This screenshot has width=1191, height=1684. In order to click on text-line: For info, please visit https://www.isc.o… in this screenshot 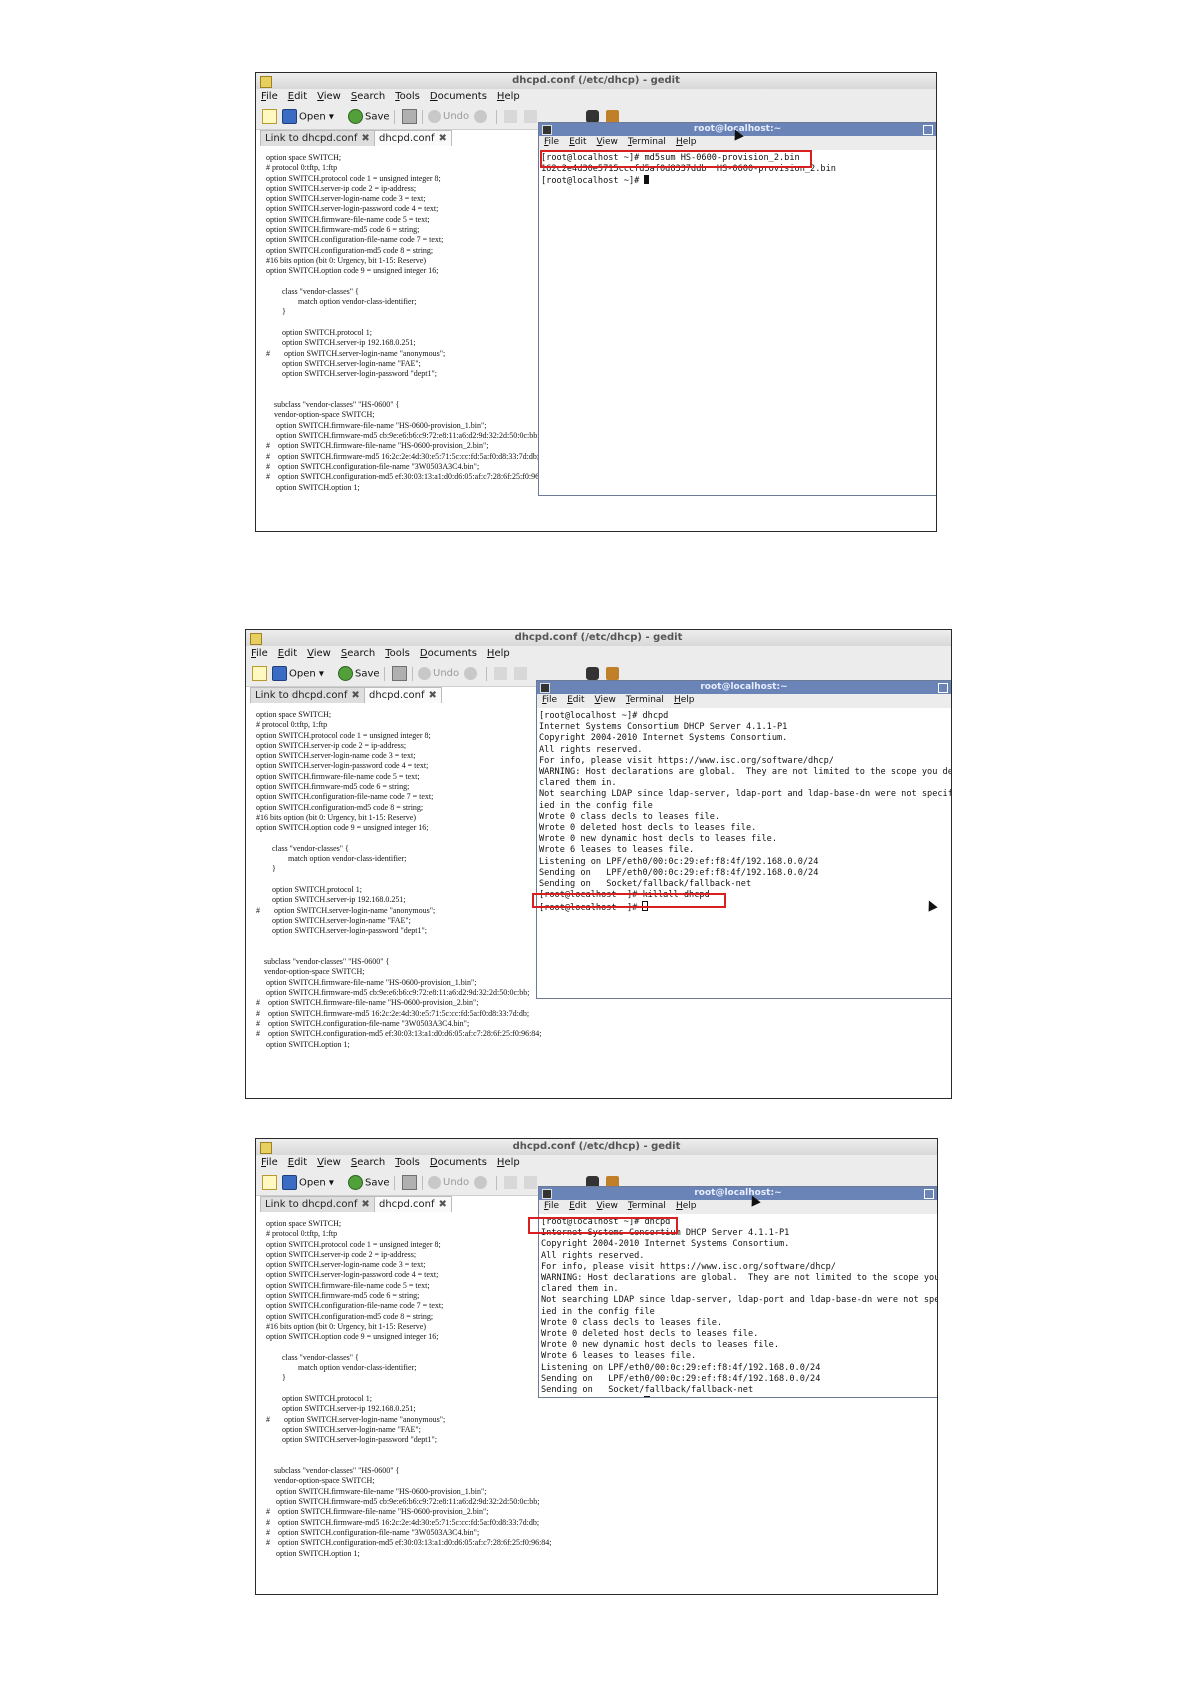, I will do `click(688, 1266)`.